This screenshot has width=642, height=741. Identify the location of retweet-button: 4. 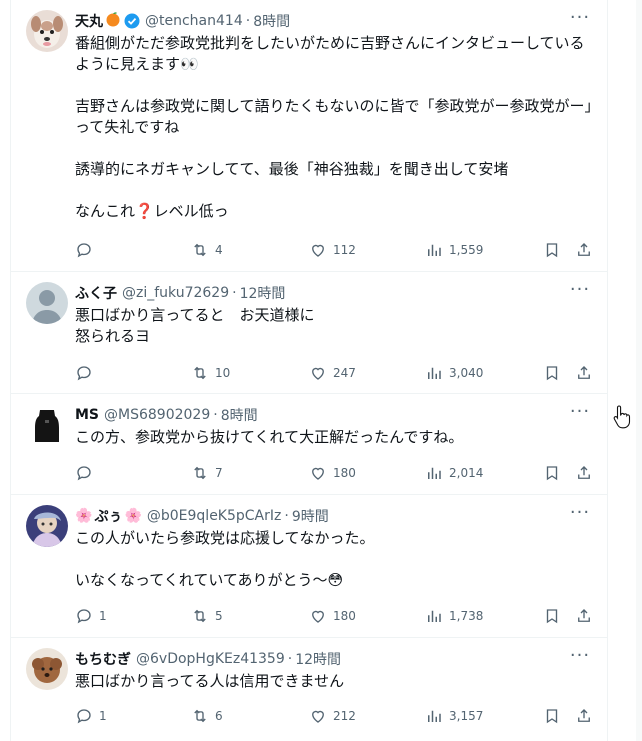
(207, 250).